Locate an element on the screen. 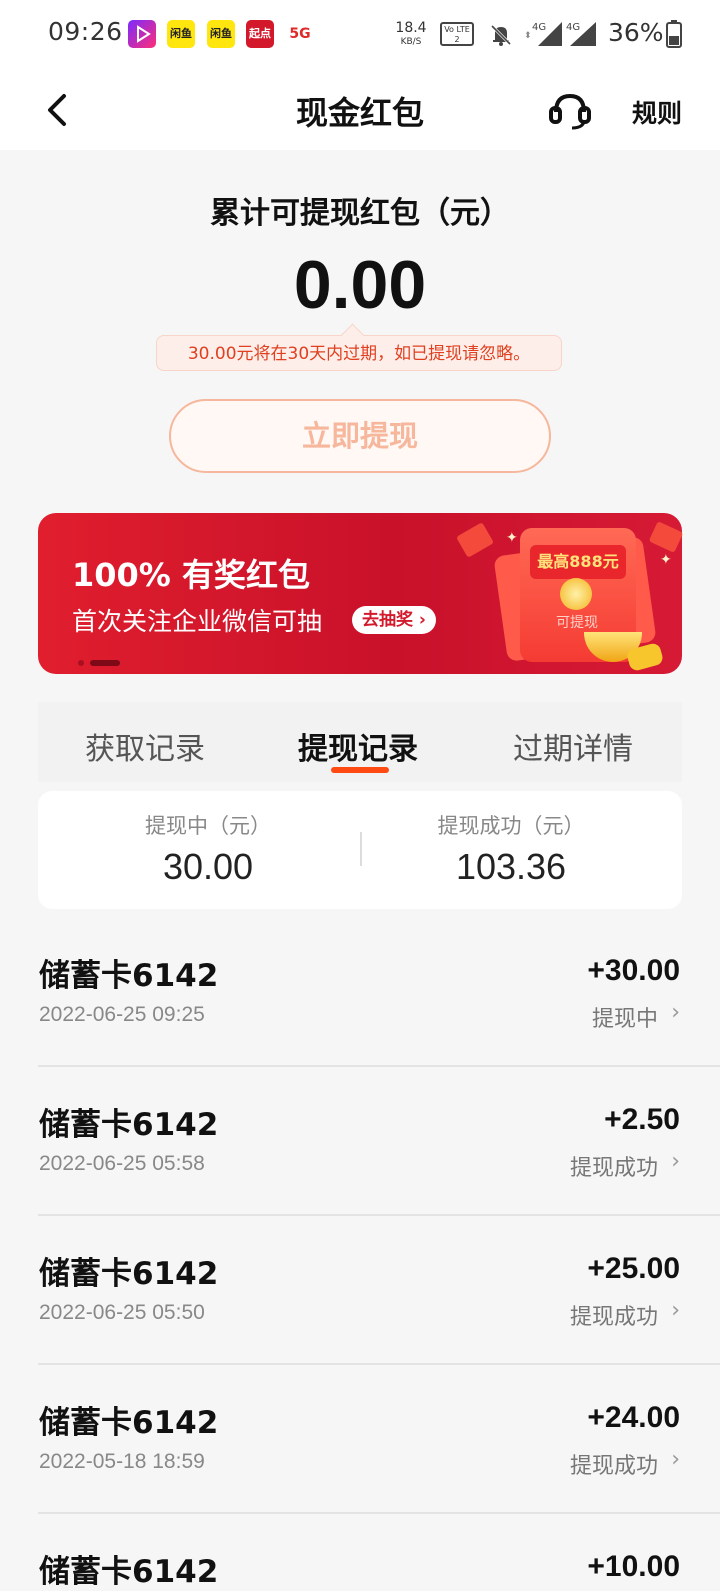 The height and width of the screenshot is (1591, 720). banner-draw-button: 去抽奖 › is located at coordinates (394, 620).